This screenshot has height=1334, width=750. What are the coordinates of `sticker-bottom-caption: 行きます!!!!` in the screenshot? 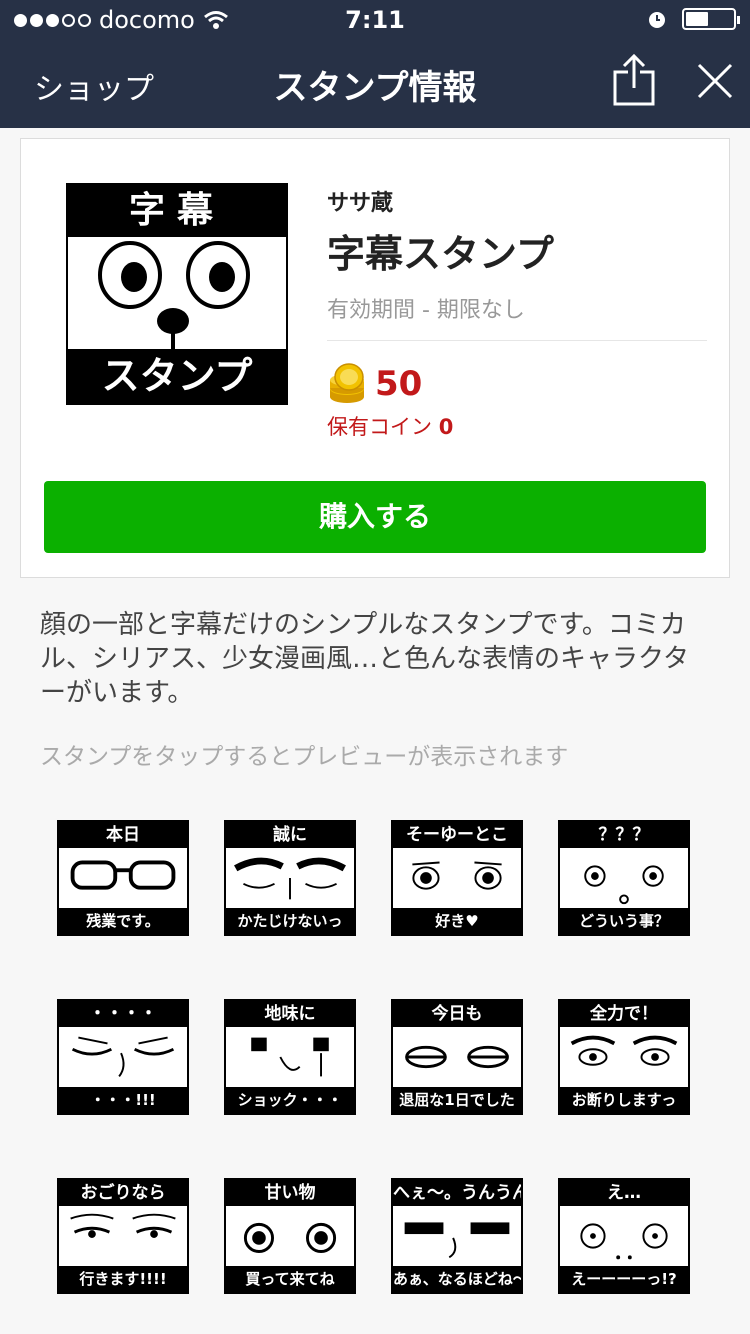 It's located at (123, 1279).